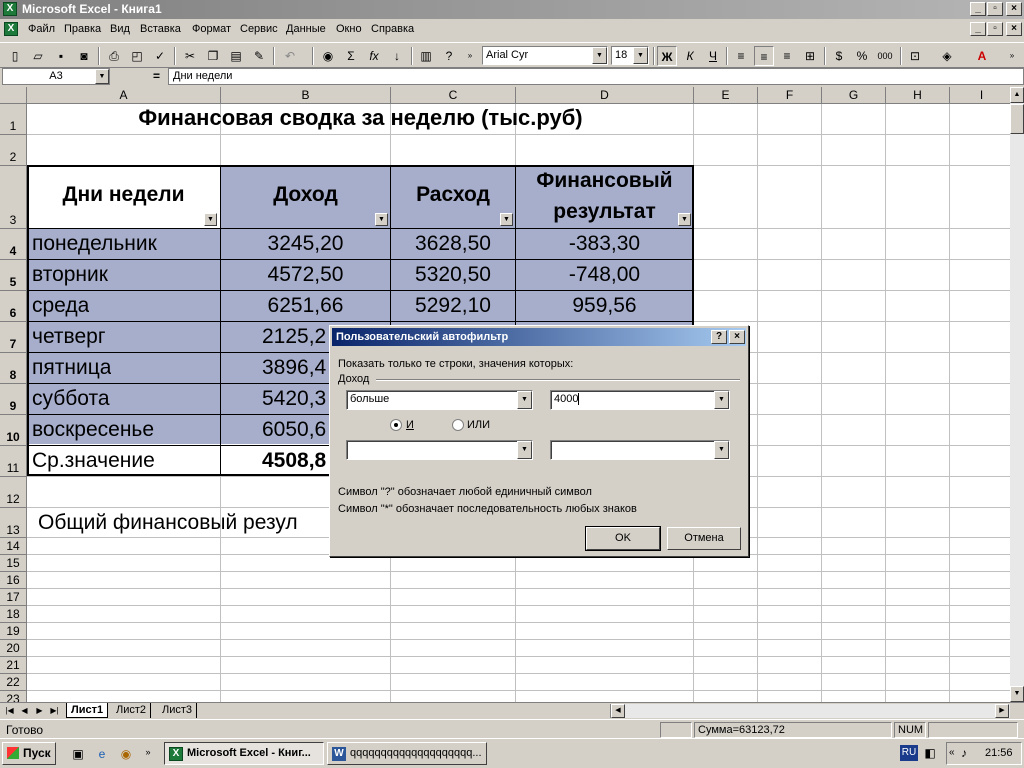  I want to click on or-radio, so click(458, 425).